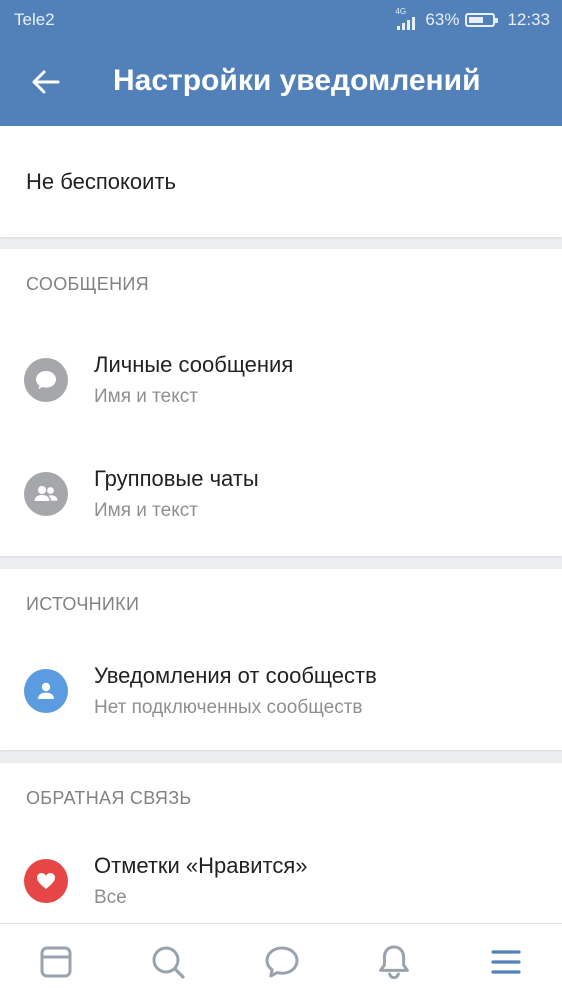 The image size is (562, 1000). I want to click on item-subtitle: Все, so click(110, 897).